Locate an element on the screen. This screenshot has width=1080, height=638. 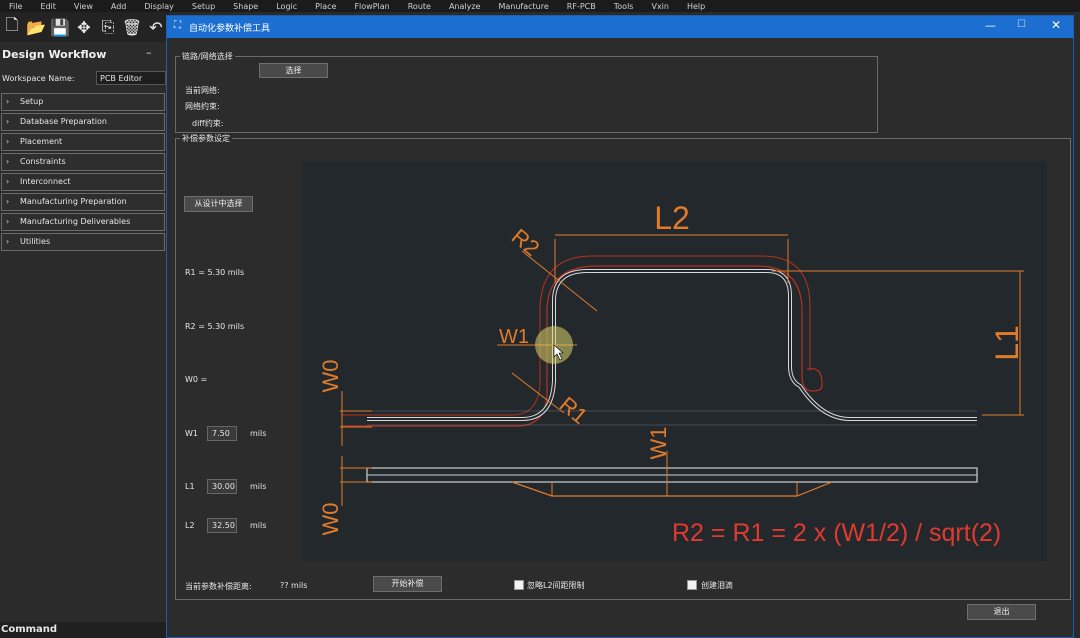
r1-dimension-label: R1 is located at coordinates (574, 410).